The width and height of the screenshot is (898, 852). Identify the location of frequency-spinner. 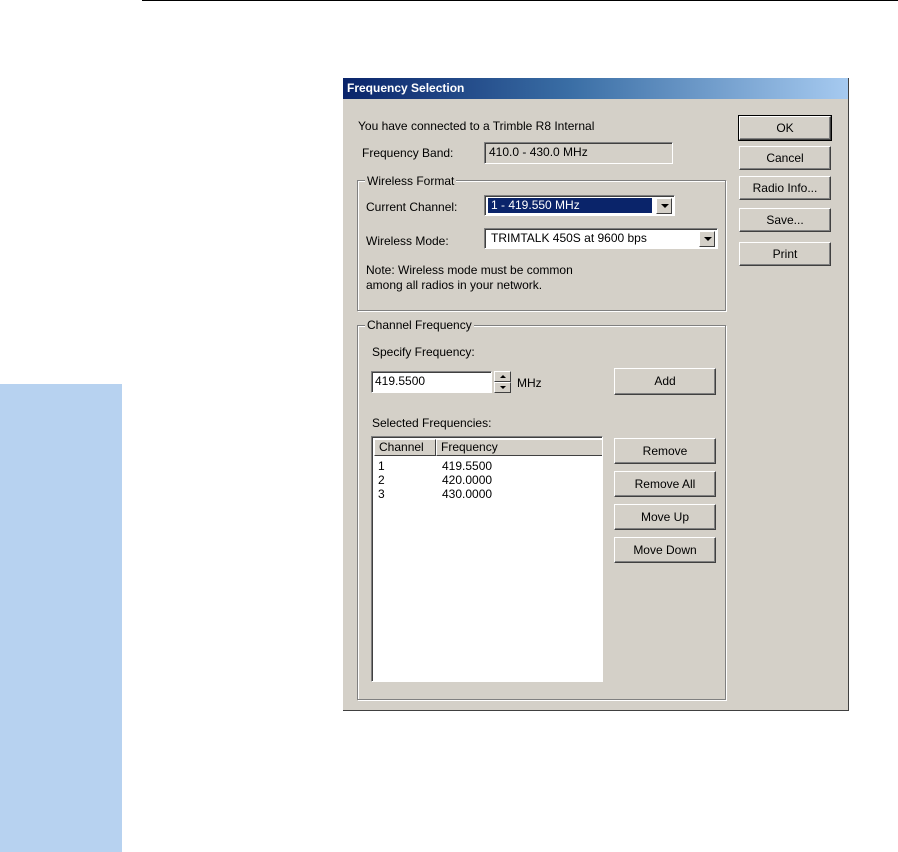
(502, 382).